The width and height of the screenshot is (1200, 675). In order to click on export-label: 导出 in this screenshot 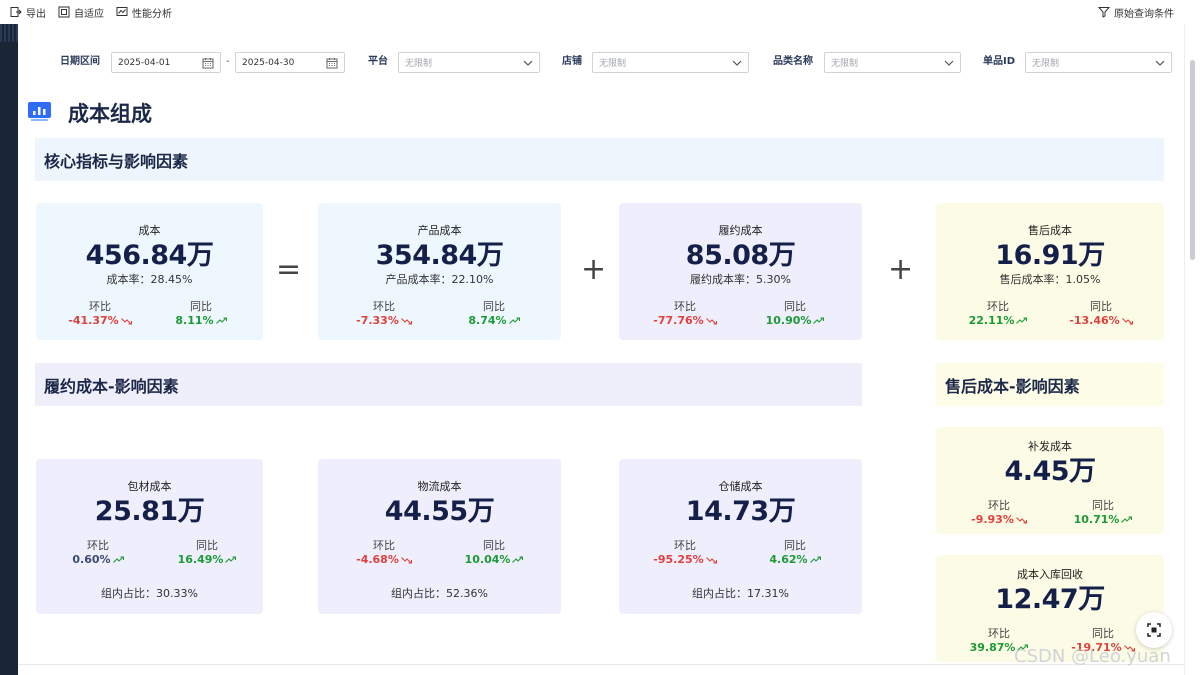, I will do `click(36, 14)`.